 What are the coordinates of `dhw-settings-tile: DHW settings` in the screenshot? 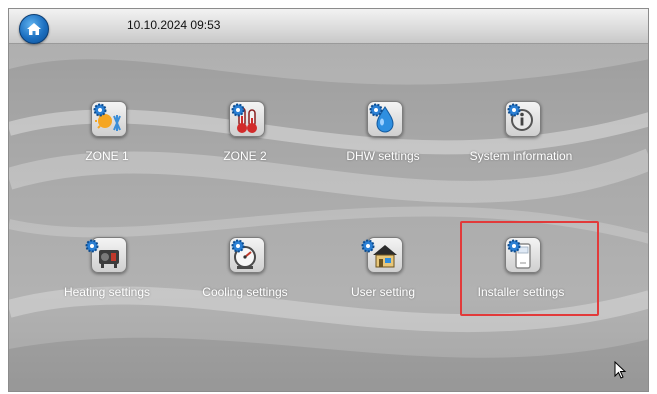 It's located at (383, 141).